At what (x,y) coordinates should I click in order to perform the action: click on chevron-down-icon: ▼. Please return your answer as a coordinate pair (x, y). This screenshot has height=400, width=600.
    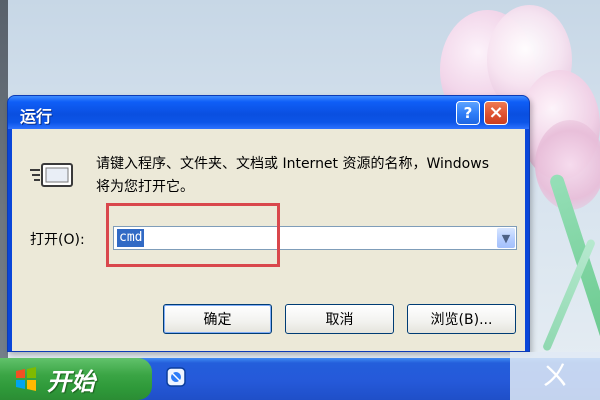
    Looking at the image, I should click on (506, 238).